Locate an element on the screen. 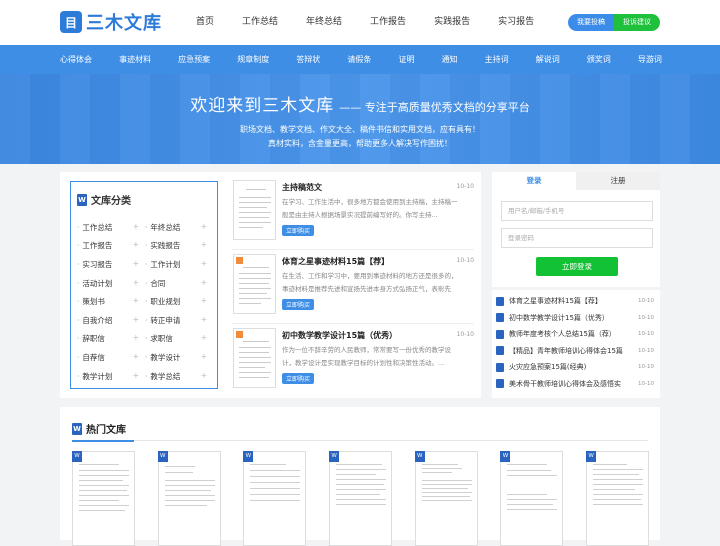 The image size is (720, 546). list-item: 教师年度考核个人总结15篇（荐） 10-10 is located at coordinates (576, 334).